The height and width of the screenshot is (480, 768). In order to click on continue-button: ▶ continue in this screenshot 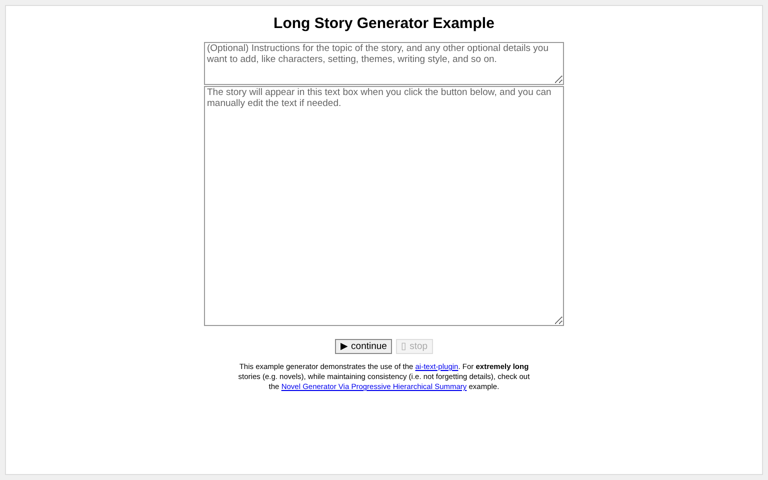, I will do `click(363, 346)`.